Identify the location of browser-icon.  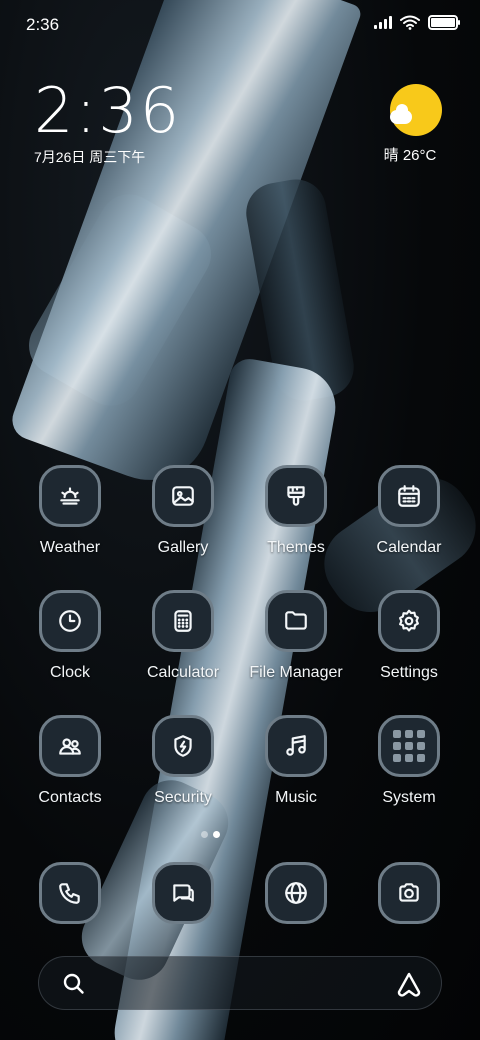
(296, 893).